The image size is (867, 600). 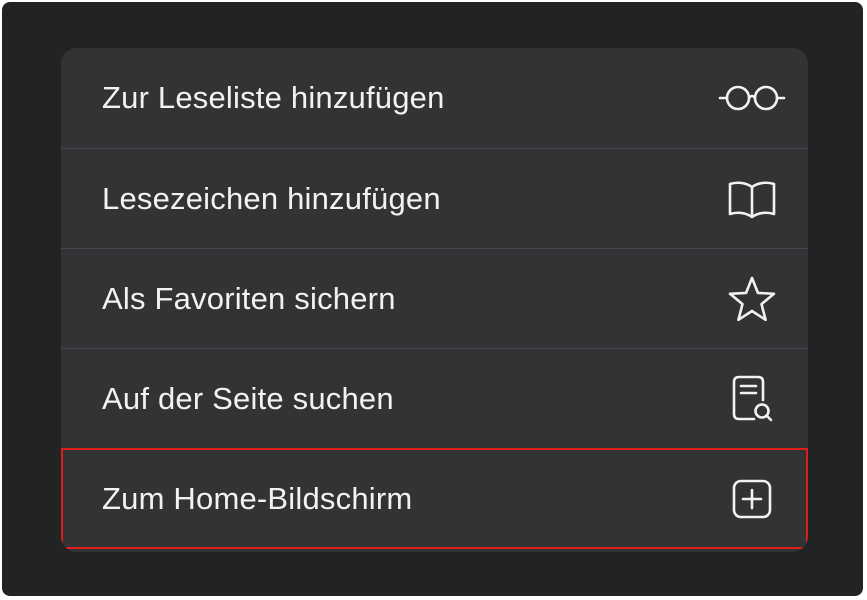 I want to click on plus-square-icon, so click(x=752, y=499).